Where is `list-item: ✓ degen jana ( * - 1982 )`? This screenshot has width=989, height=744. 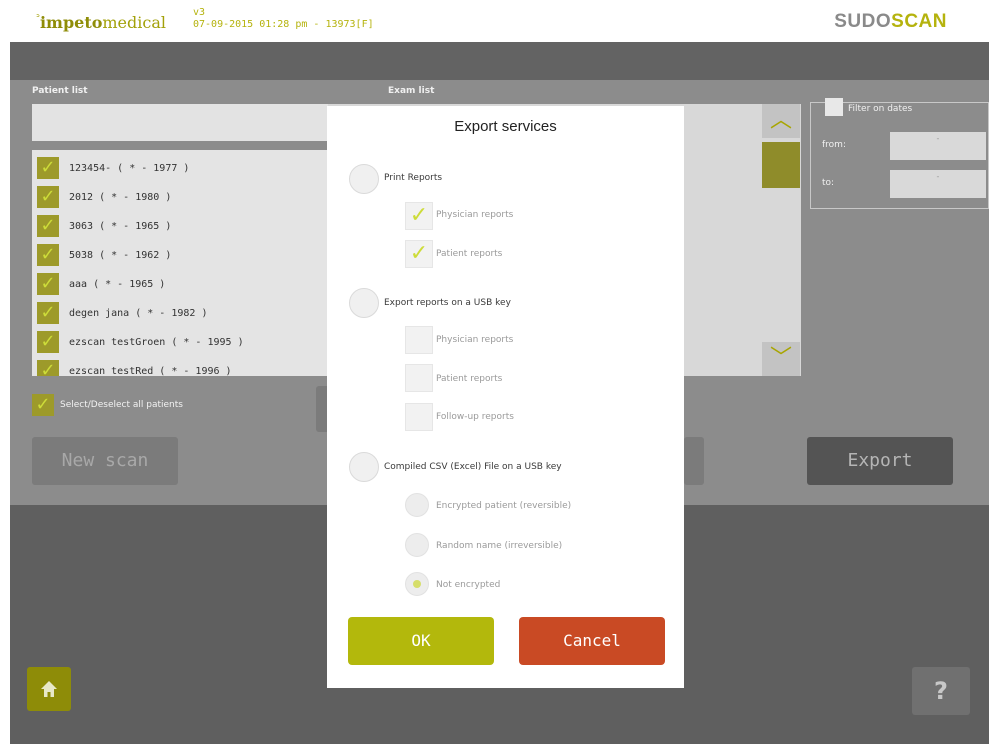
list-item: ✓ degen jana ( * - 1982 ) is located at coordinates (122, 313).